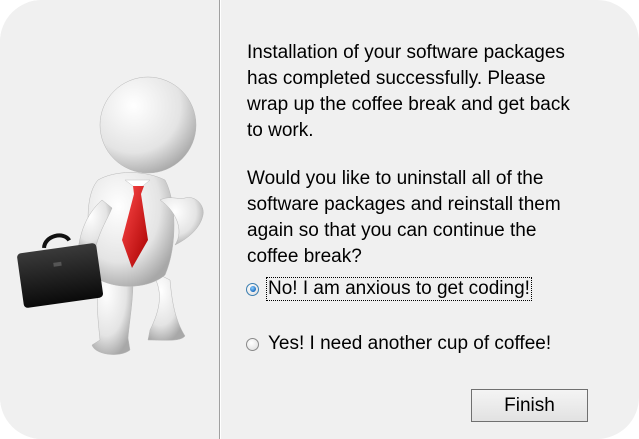 Image resolution: width=639 pixels, height=439 pixels. I want to click on panel-divider-highlight, so click(220, 219).